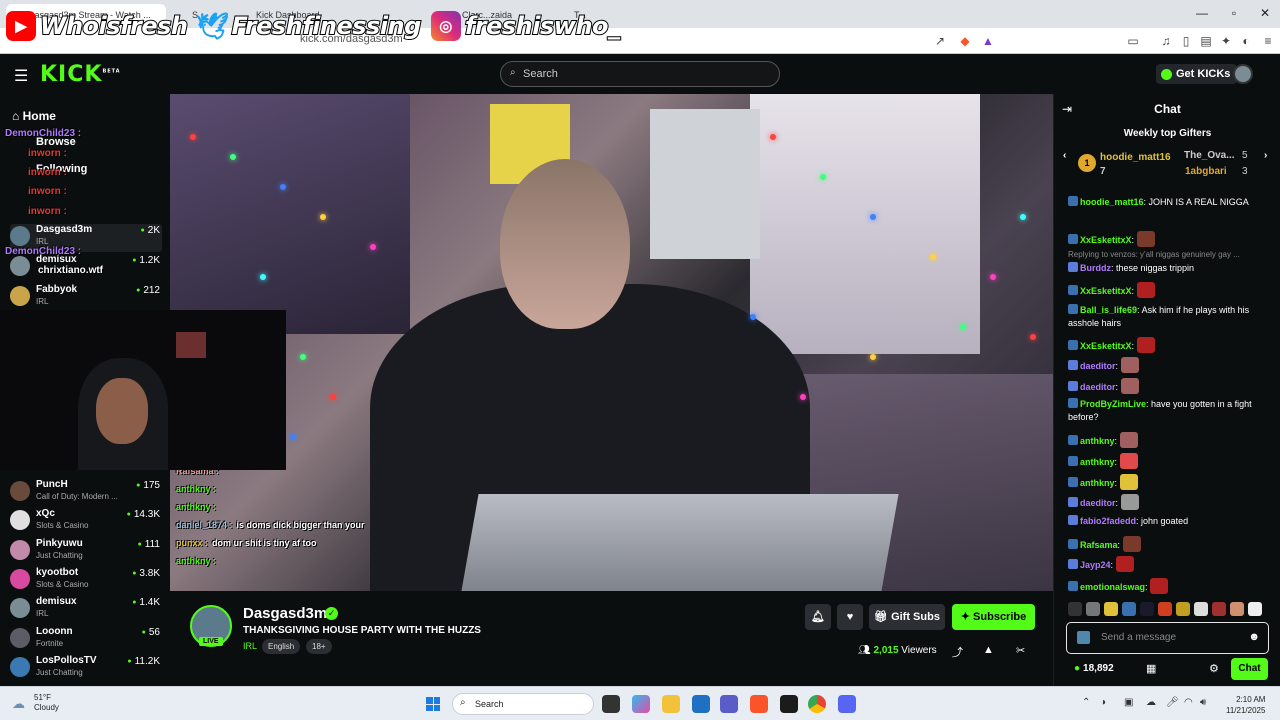 This screenshot has height=720, width=1280. What do you see at coordinates (1249, 669) in the screenshot?
I see `send-chat-button: Chat` at bounding box center [1249, 669].